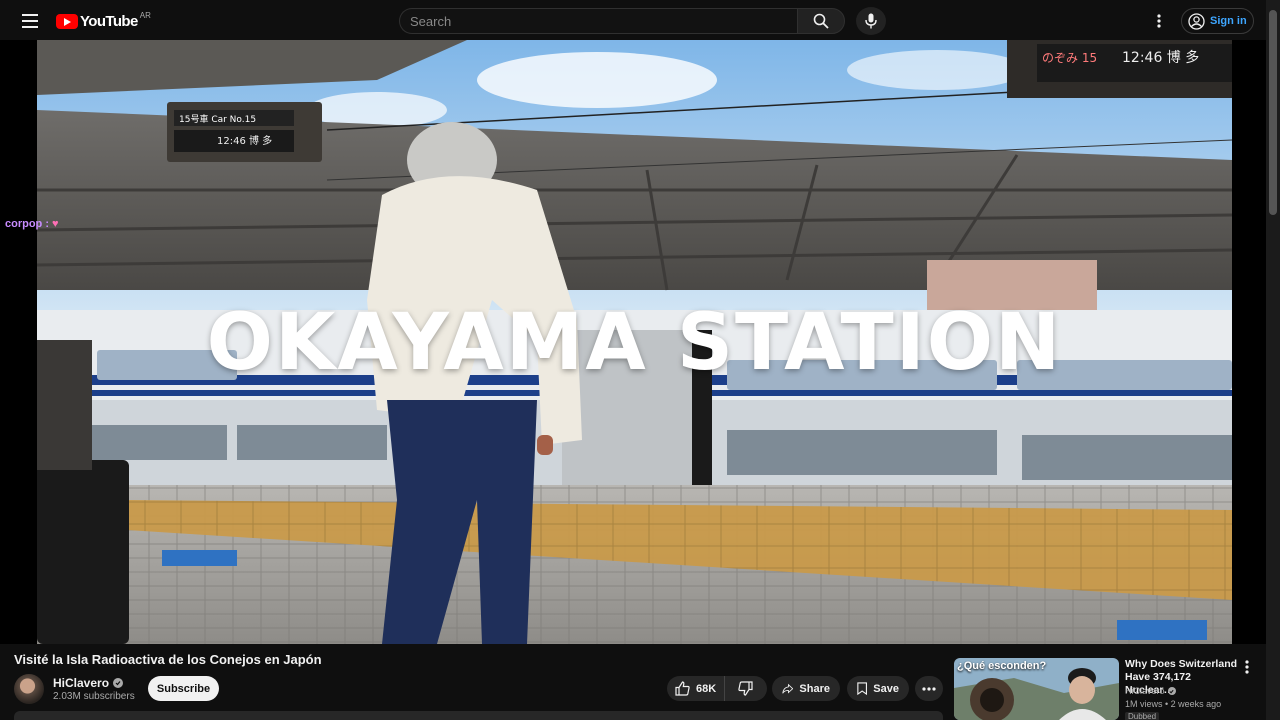 The height and width of the screenshot is (720, 1280). What do you see at coordinates (55, 224) in the screenshot?
I see `heart-icon: ♥` at bounding box center [55, 224].